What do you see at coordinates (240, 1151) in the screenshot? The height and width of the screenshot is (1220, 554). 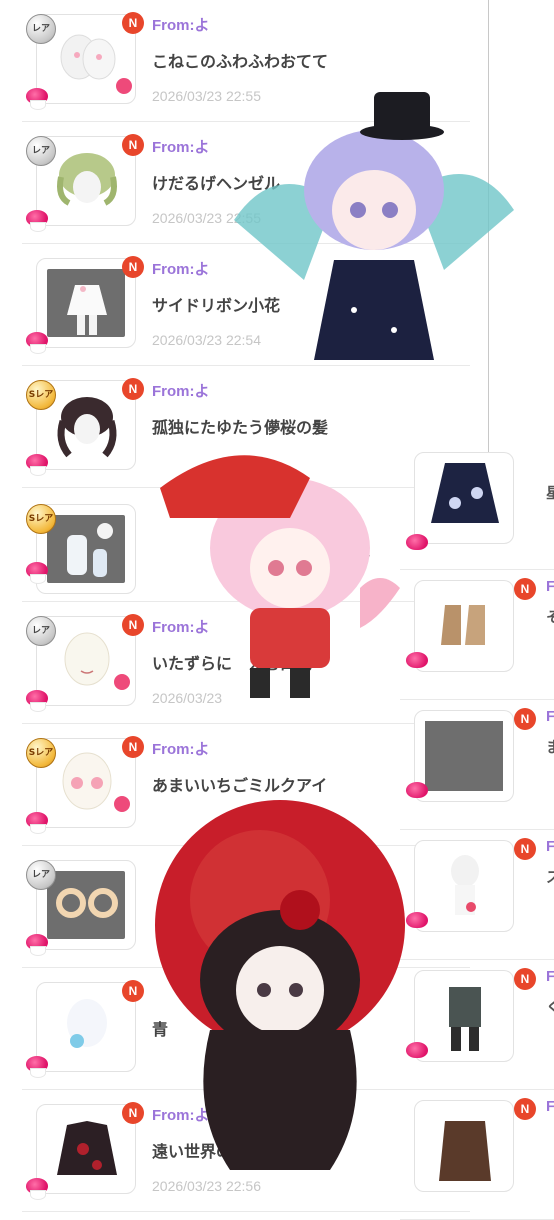 I see `item-name: 遠い世界の虚ろな花打掛` at bounding box center [240, 1151].